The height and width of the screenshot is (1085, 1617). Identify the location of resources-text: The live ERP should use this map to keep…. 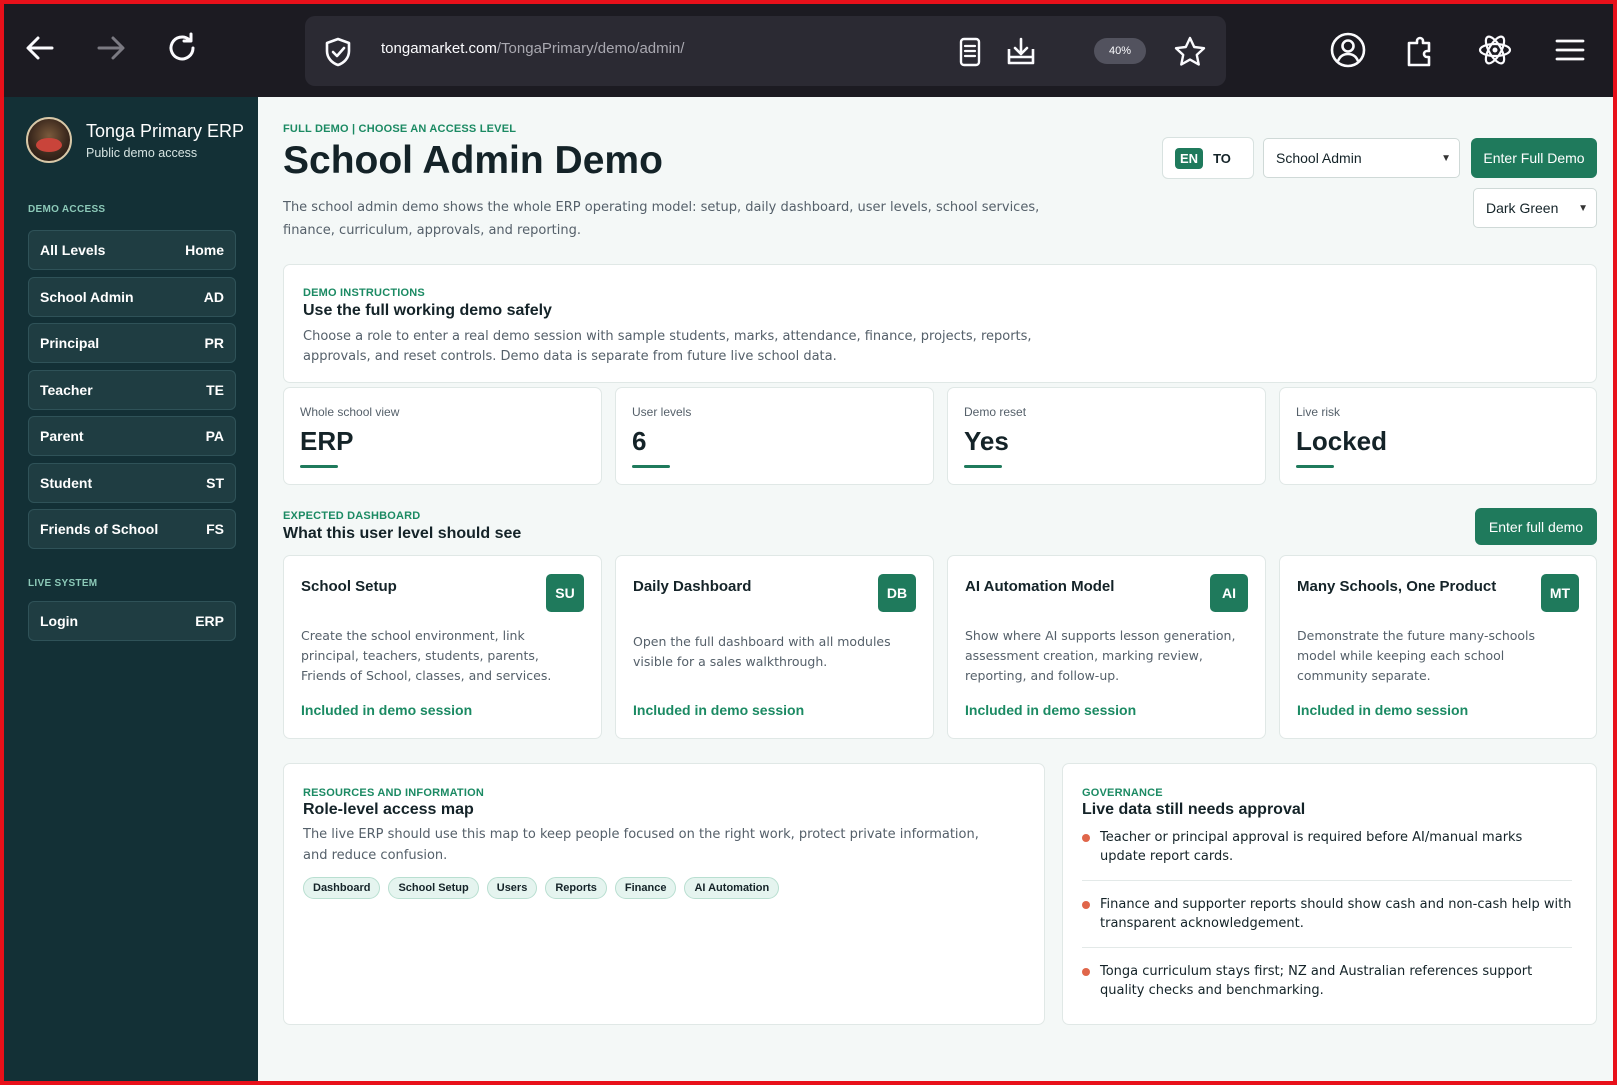
(641, 845).